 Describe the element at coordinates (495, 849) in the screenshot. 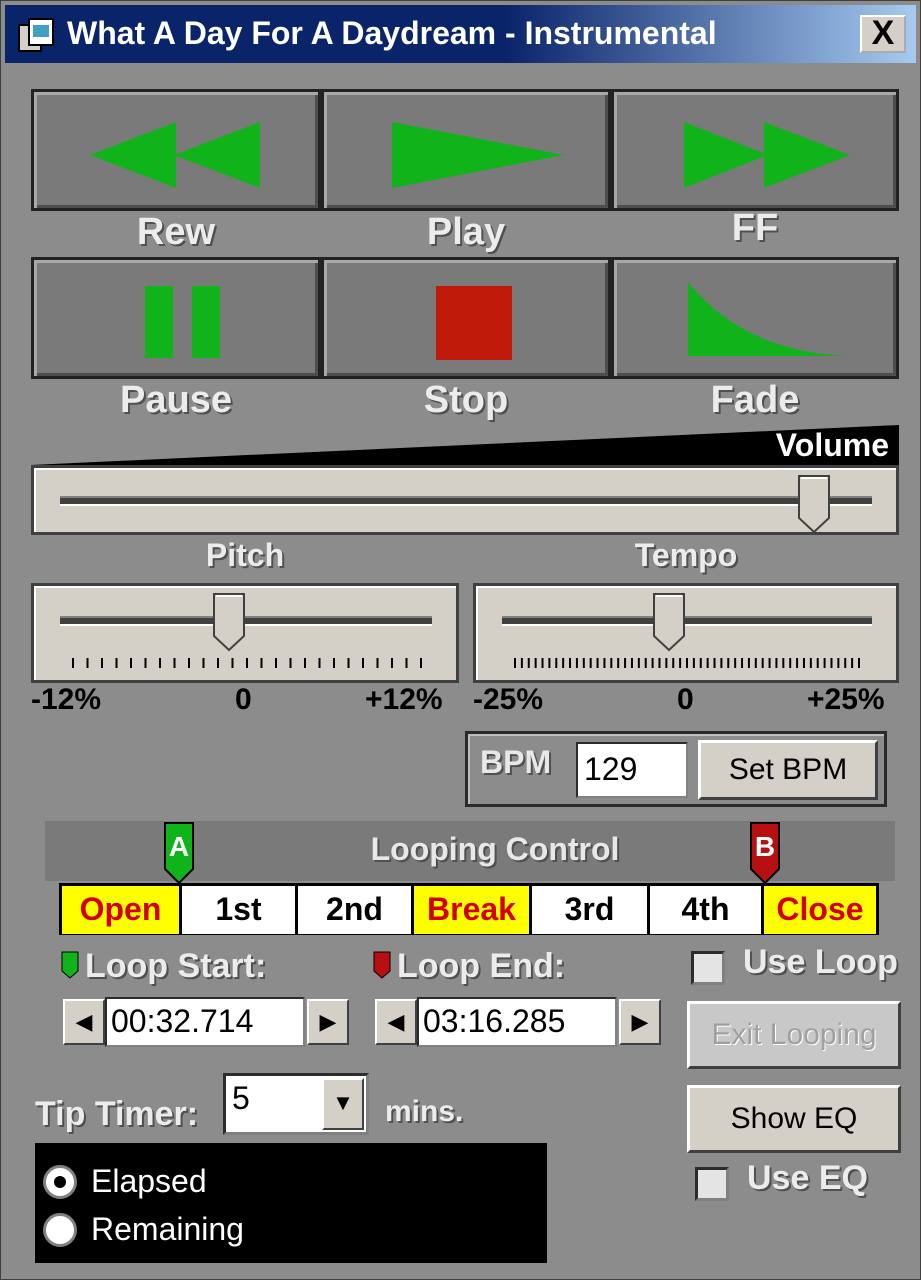

I see `looping-control-title: Looping Control` at that location.